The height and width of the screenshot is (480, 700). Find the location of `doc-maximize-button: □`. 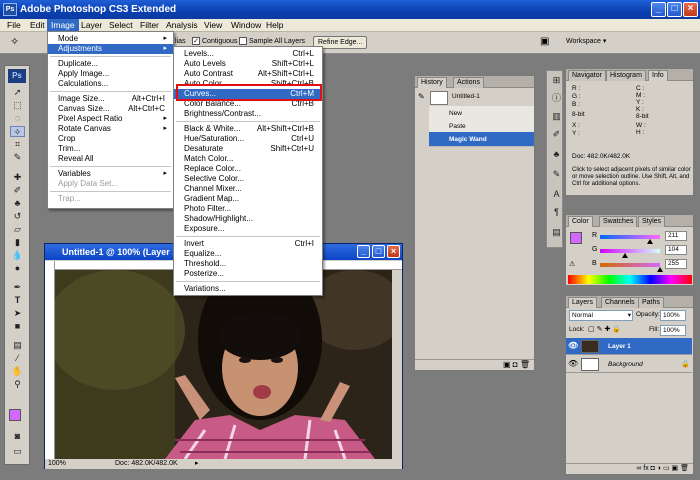

doc-maximize-button: □ is located at coordinates (378, 251).